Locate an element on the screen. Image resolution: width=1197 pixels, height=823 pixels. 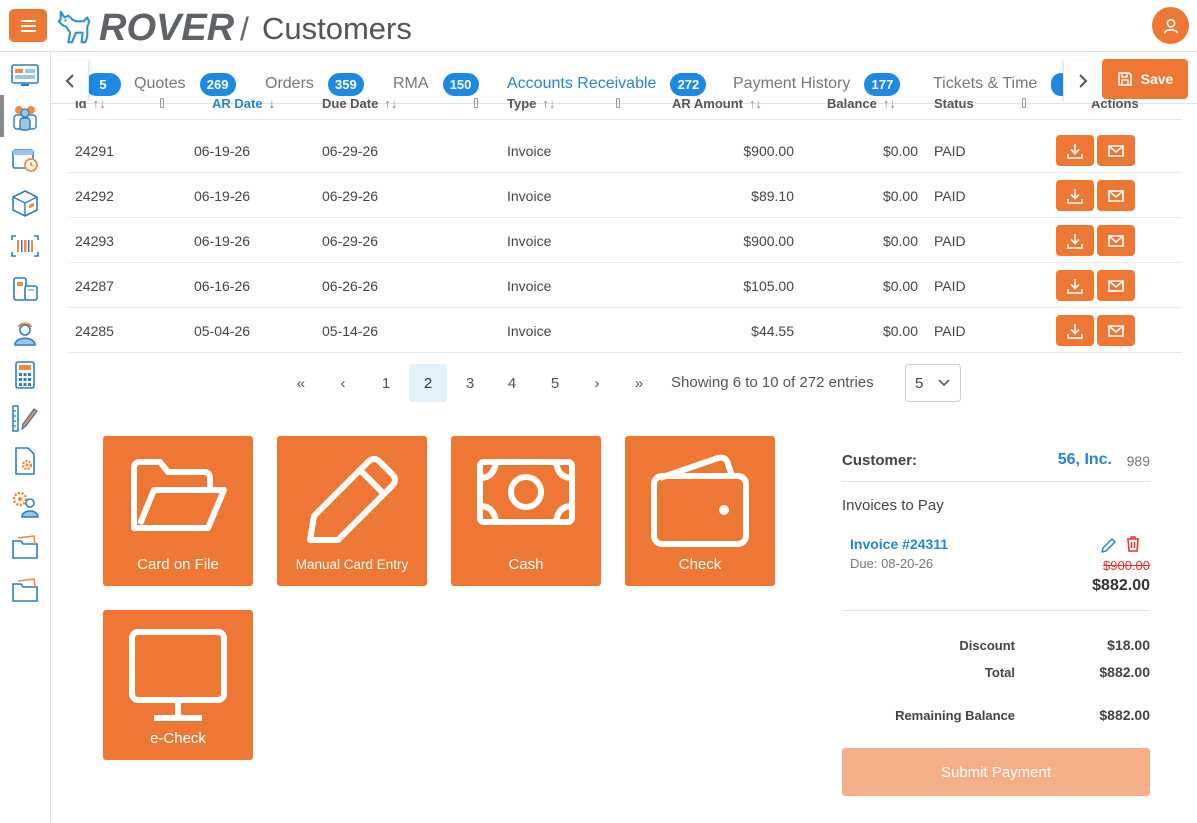
cell-id: 24292 is located at coordinates (94, 196).